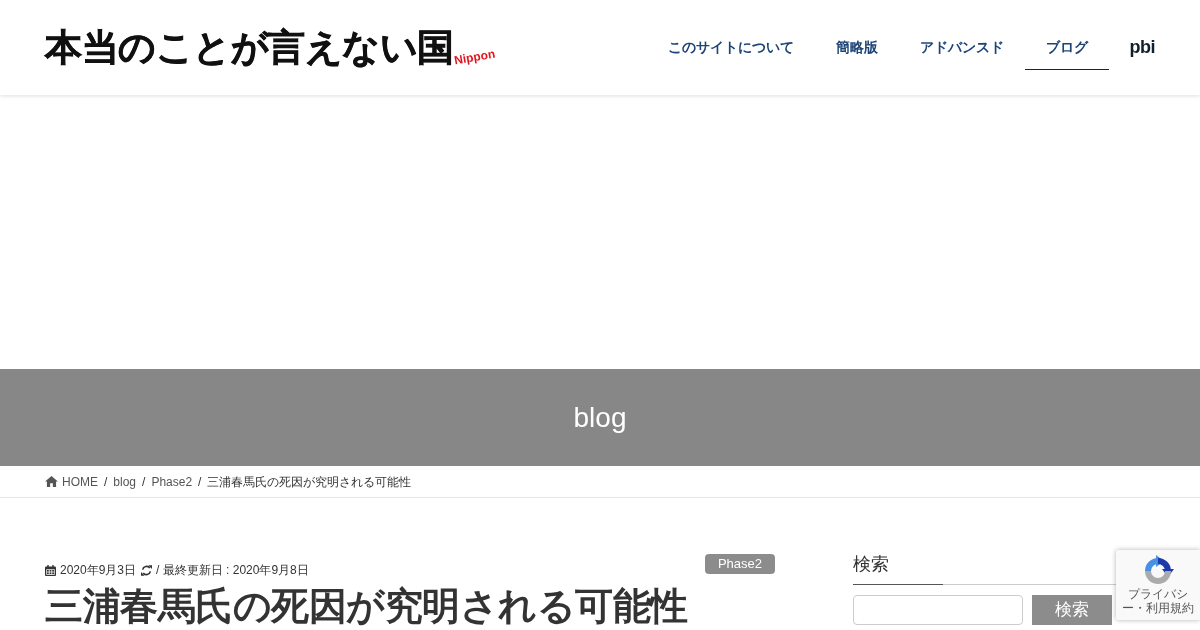  I want to click on logo-link: pbi, so click(1142, 53).